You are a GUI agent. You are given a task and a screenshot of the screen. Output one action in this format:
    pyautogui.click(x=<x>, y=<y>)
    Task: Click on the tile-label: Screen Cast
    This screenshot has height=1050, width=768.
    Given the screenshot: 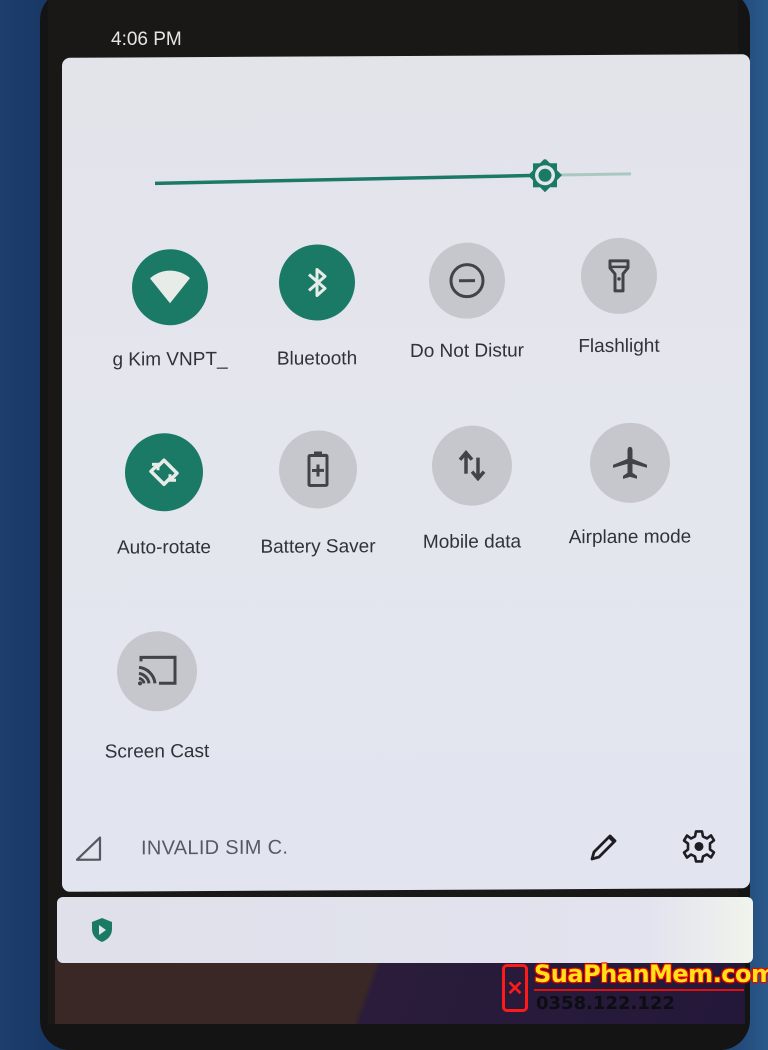 What is the action you would take?
    pyautogui.click(x=157, y=752)
    